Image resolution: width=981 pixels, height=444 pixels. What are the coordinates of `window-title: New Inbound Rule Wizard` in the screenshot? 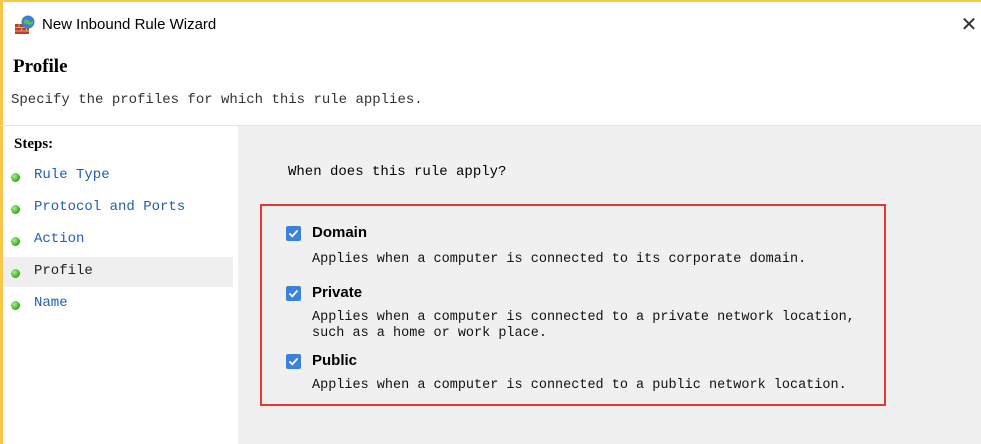 It's located at (129, 24).